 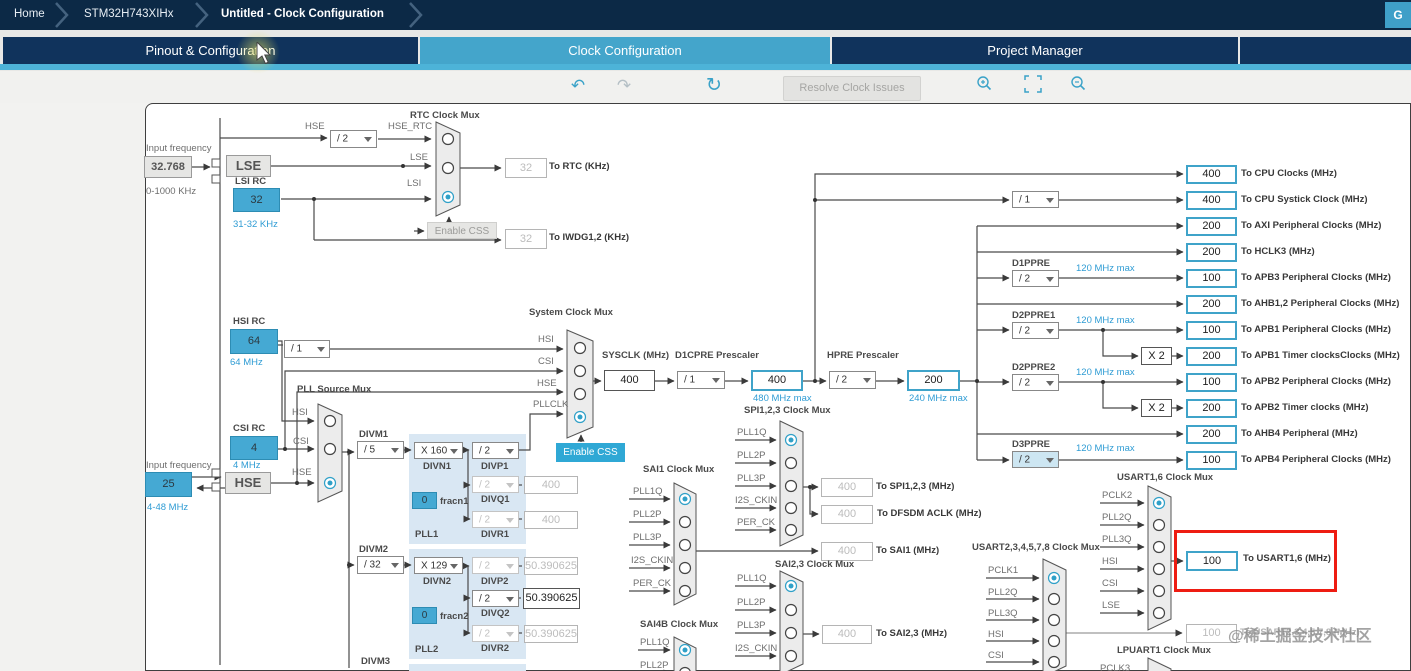 I want to click on apb3-out: 100, so click(x=1211, y=278).